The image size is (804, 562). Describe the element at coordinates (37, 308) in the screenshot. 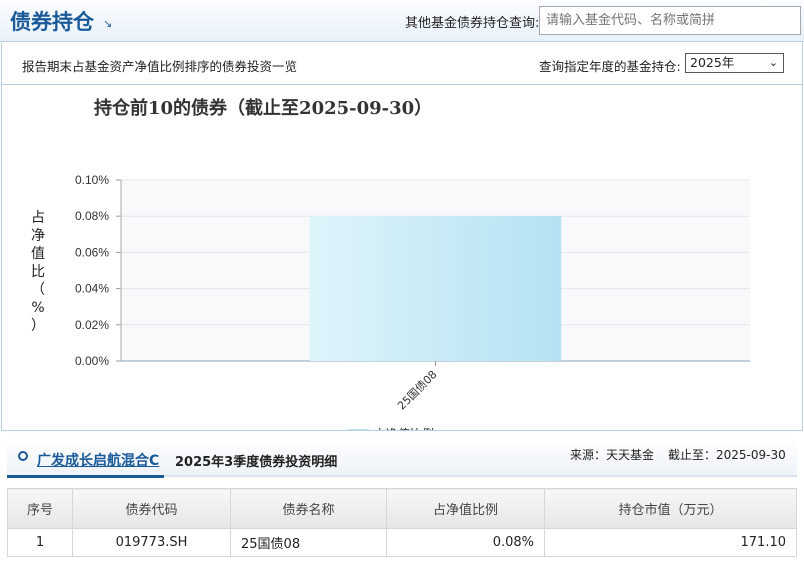

I see `y-axis-label-char: %` at that location.